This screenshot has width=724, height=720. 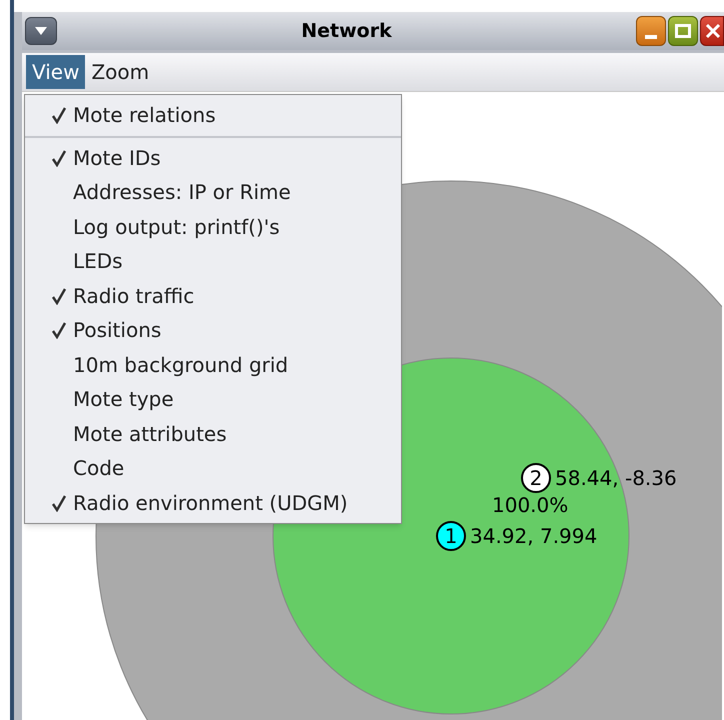 I want to click on window-title: Network, so click(x=346, y=31).